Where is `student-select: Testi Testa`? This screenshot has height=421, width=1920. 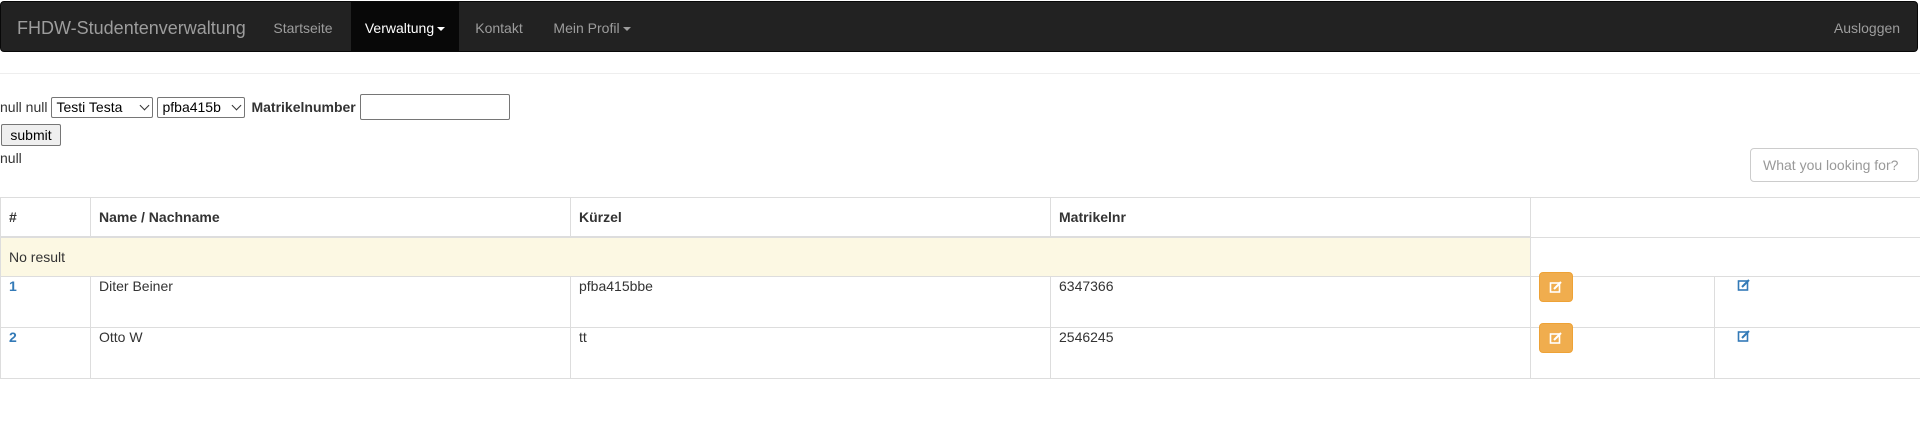 student-select: Testi Testa is located at coordinates (102, 107).